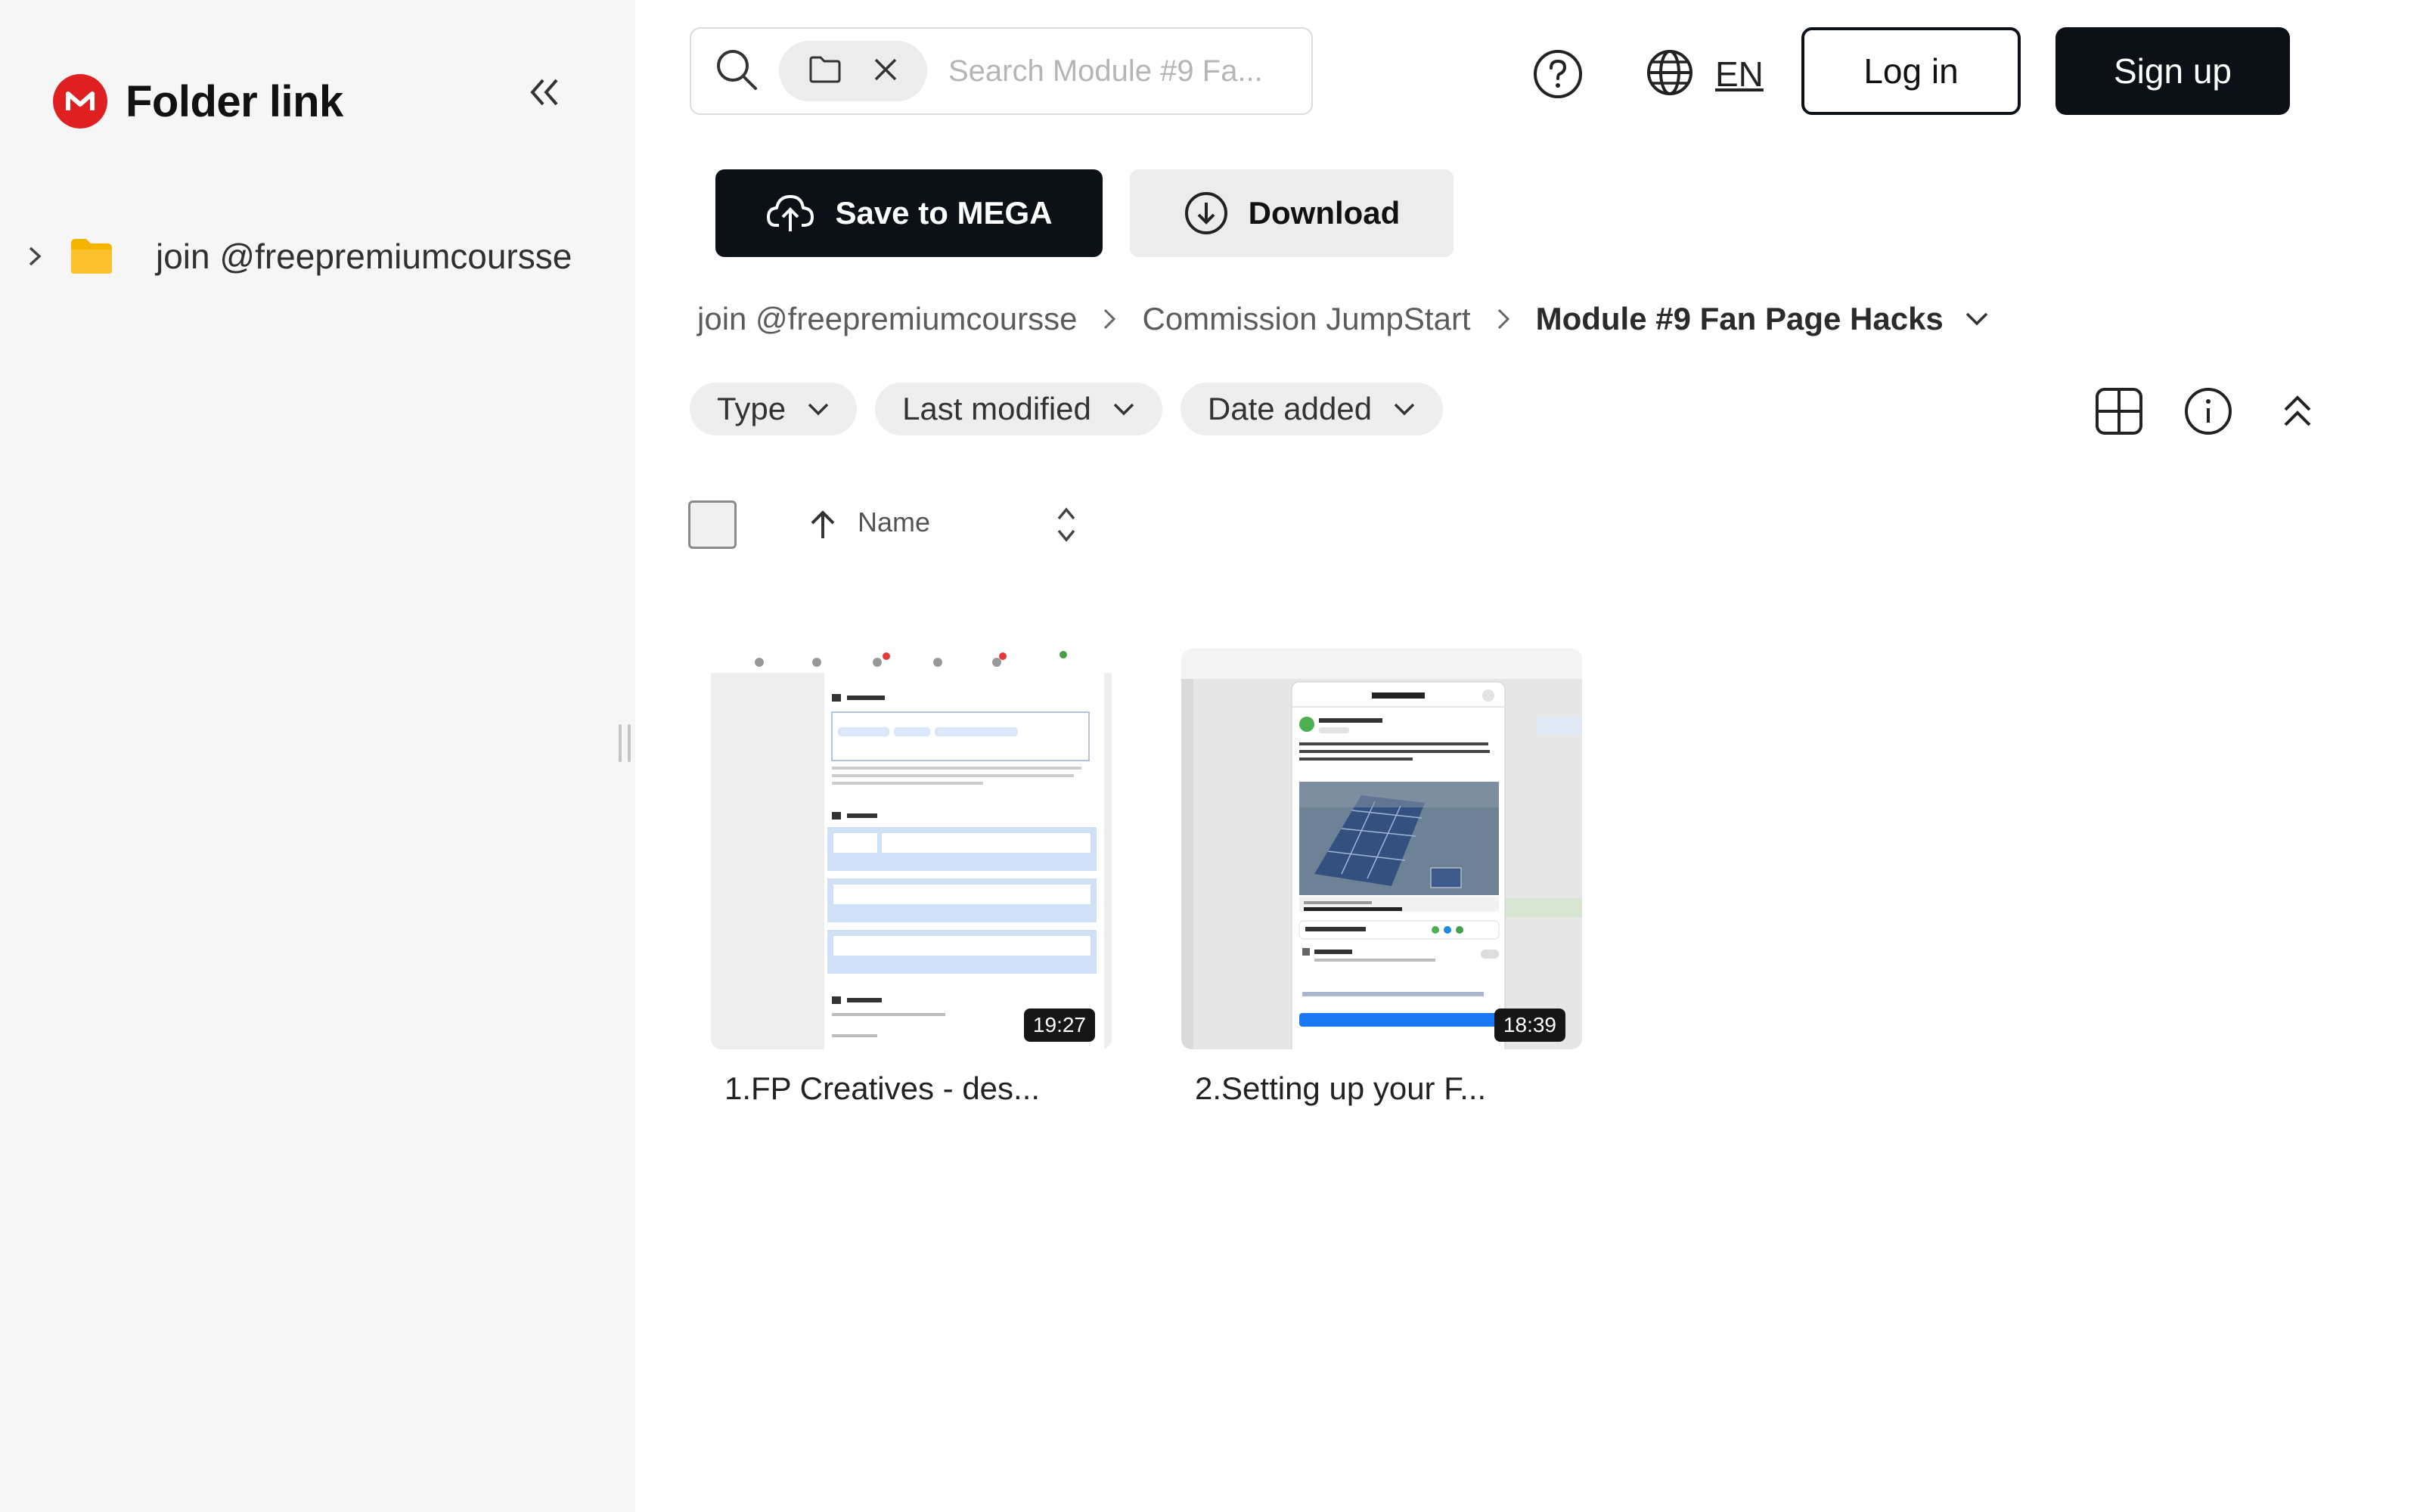  I want to click on brand: Folder link, so click(198, 101).